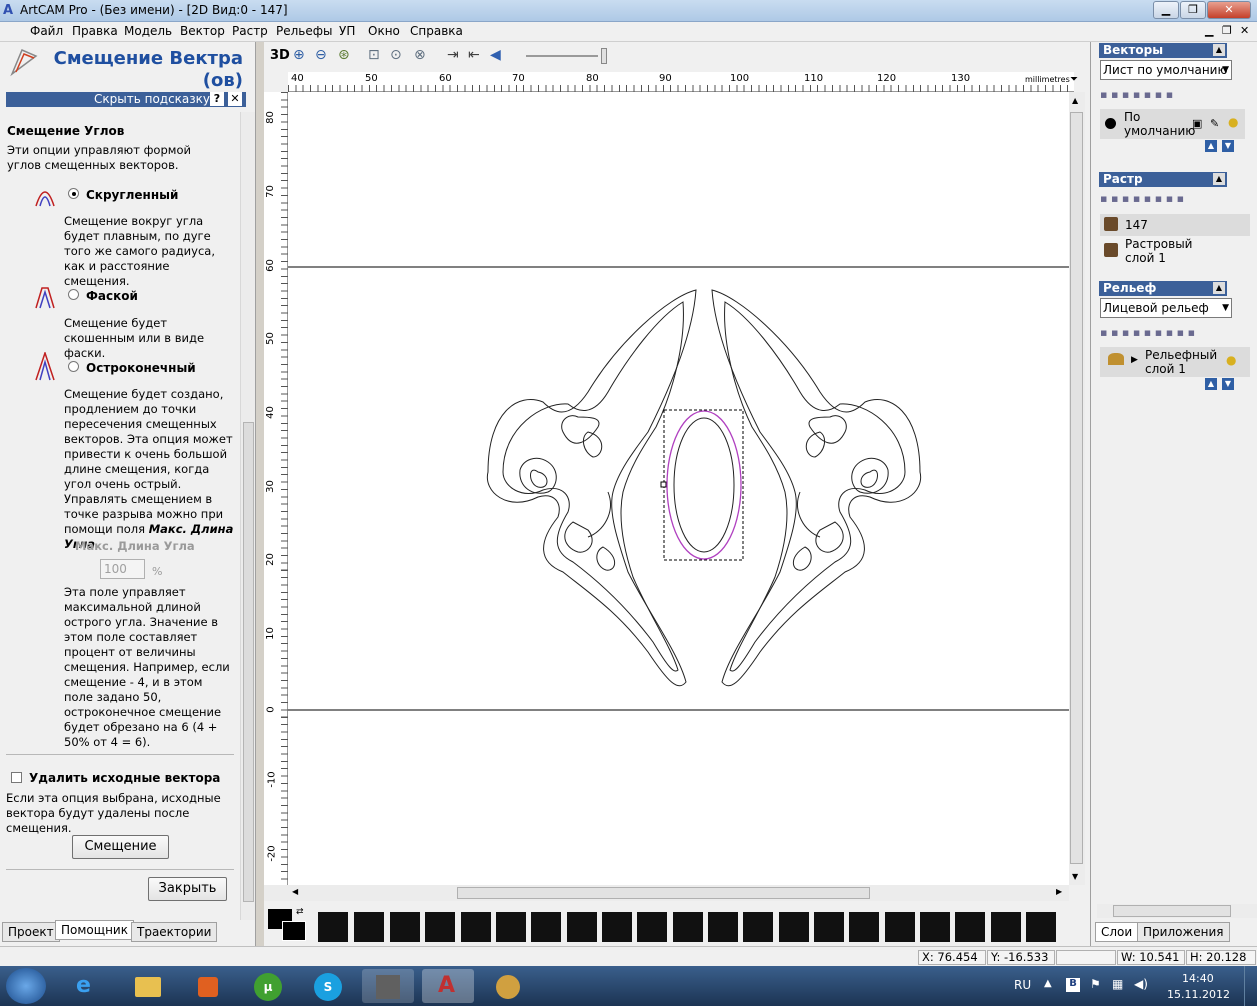 This screenshot has width=1257, height=1006. Describe the element at coordinates (1022, 985) in the screenshot. I see `language-indicator: RU` at that location.